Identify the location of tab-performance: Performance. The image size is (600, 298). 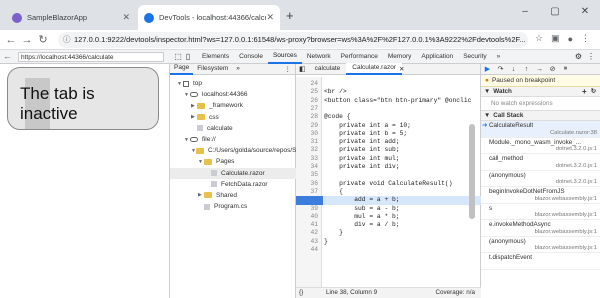
(359, 56).